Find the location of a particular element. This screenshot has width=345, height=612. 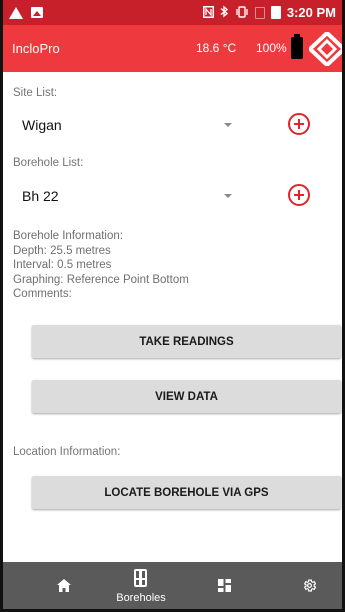

borehole-interval: Interval: 0.5 metres is located at coordinates (62, 265).